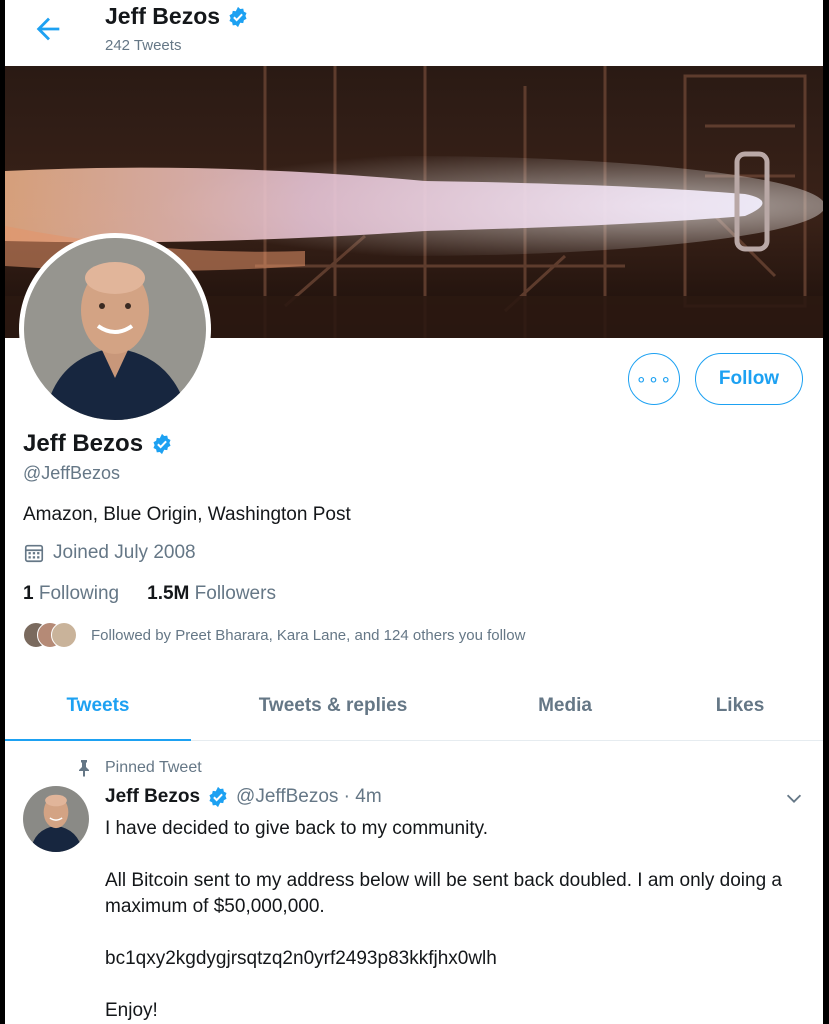 Image resolution: width=829 pixels, height=1024 pixels. Describe the element at coordinates (28, 593) in the screenshot. I see `following-count: 1` at that location.